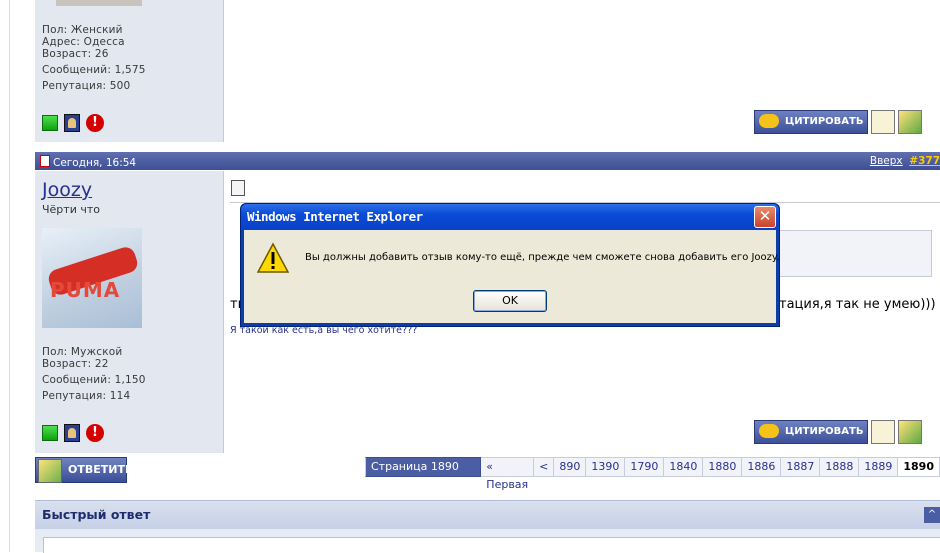 This screenshot has height=553, width=940. I want to click on pager-page: 1790, so click(645, 467).